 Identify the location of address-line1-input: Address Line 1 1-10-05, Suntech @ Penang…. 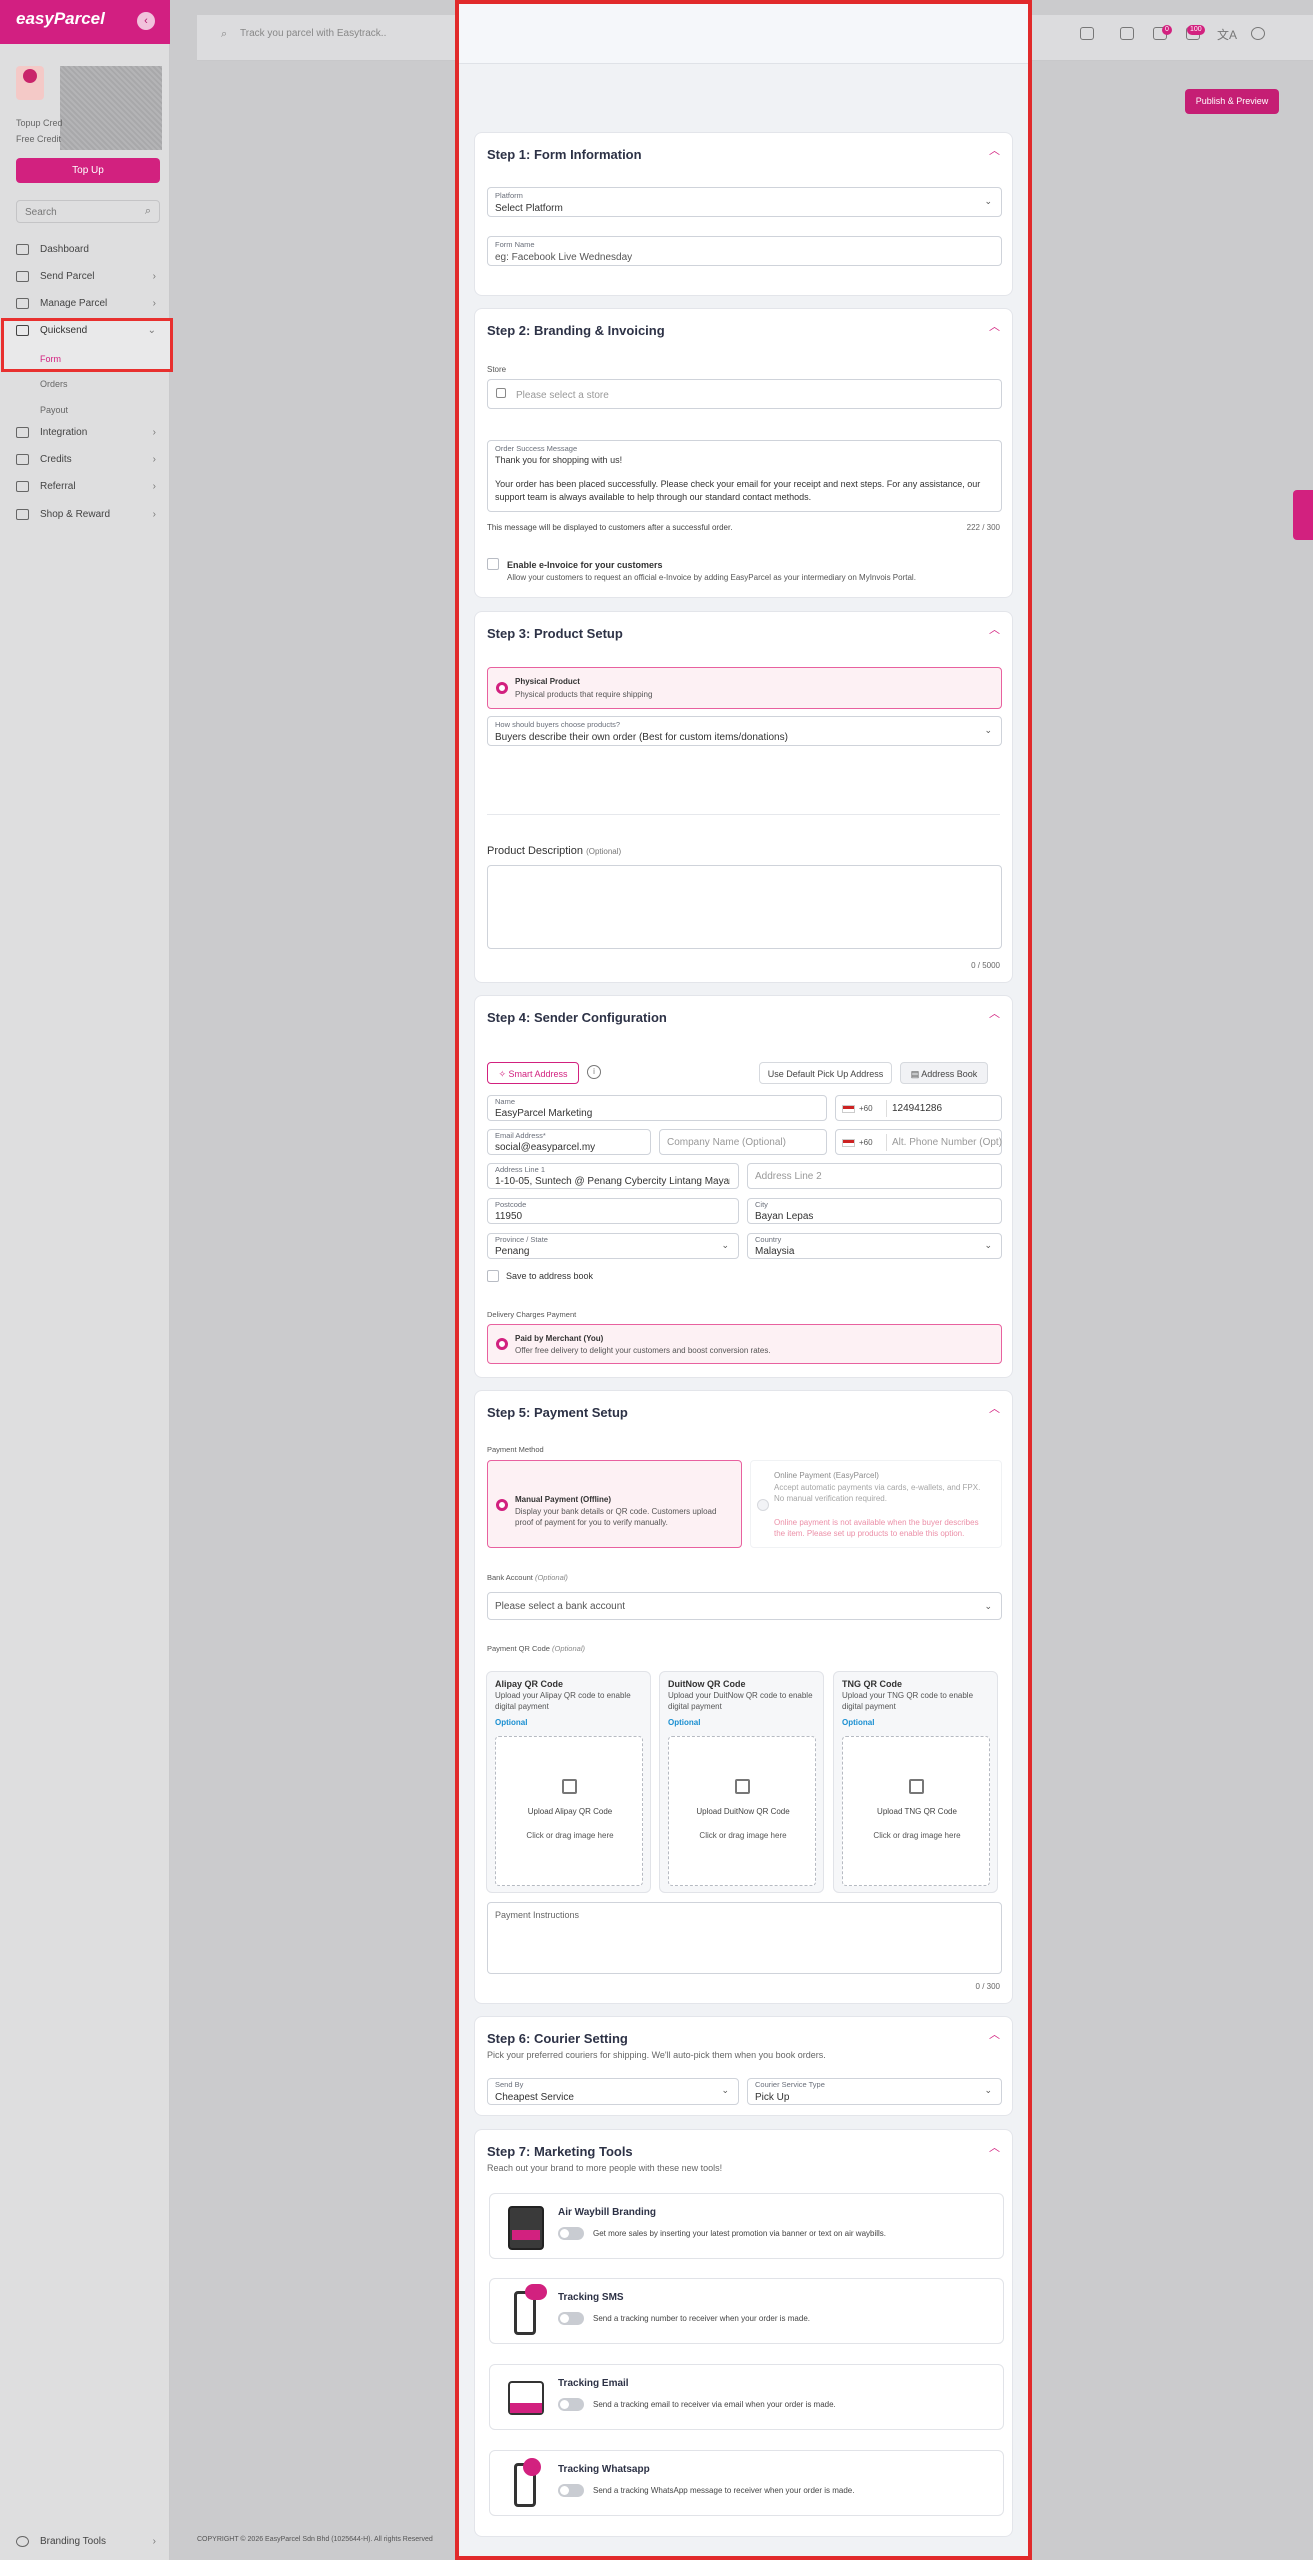
(613, 1176).